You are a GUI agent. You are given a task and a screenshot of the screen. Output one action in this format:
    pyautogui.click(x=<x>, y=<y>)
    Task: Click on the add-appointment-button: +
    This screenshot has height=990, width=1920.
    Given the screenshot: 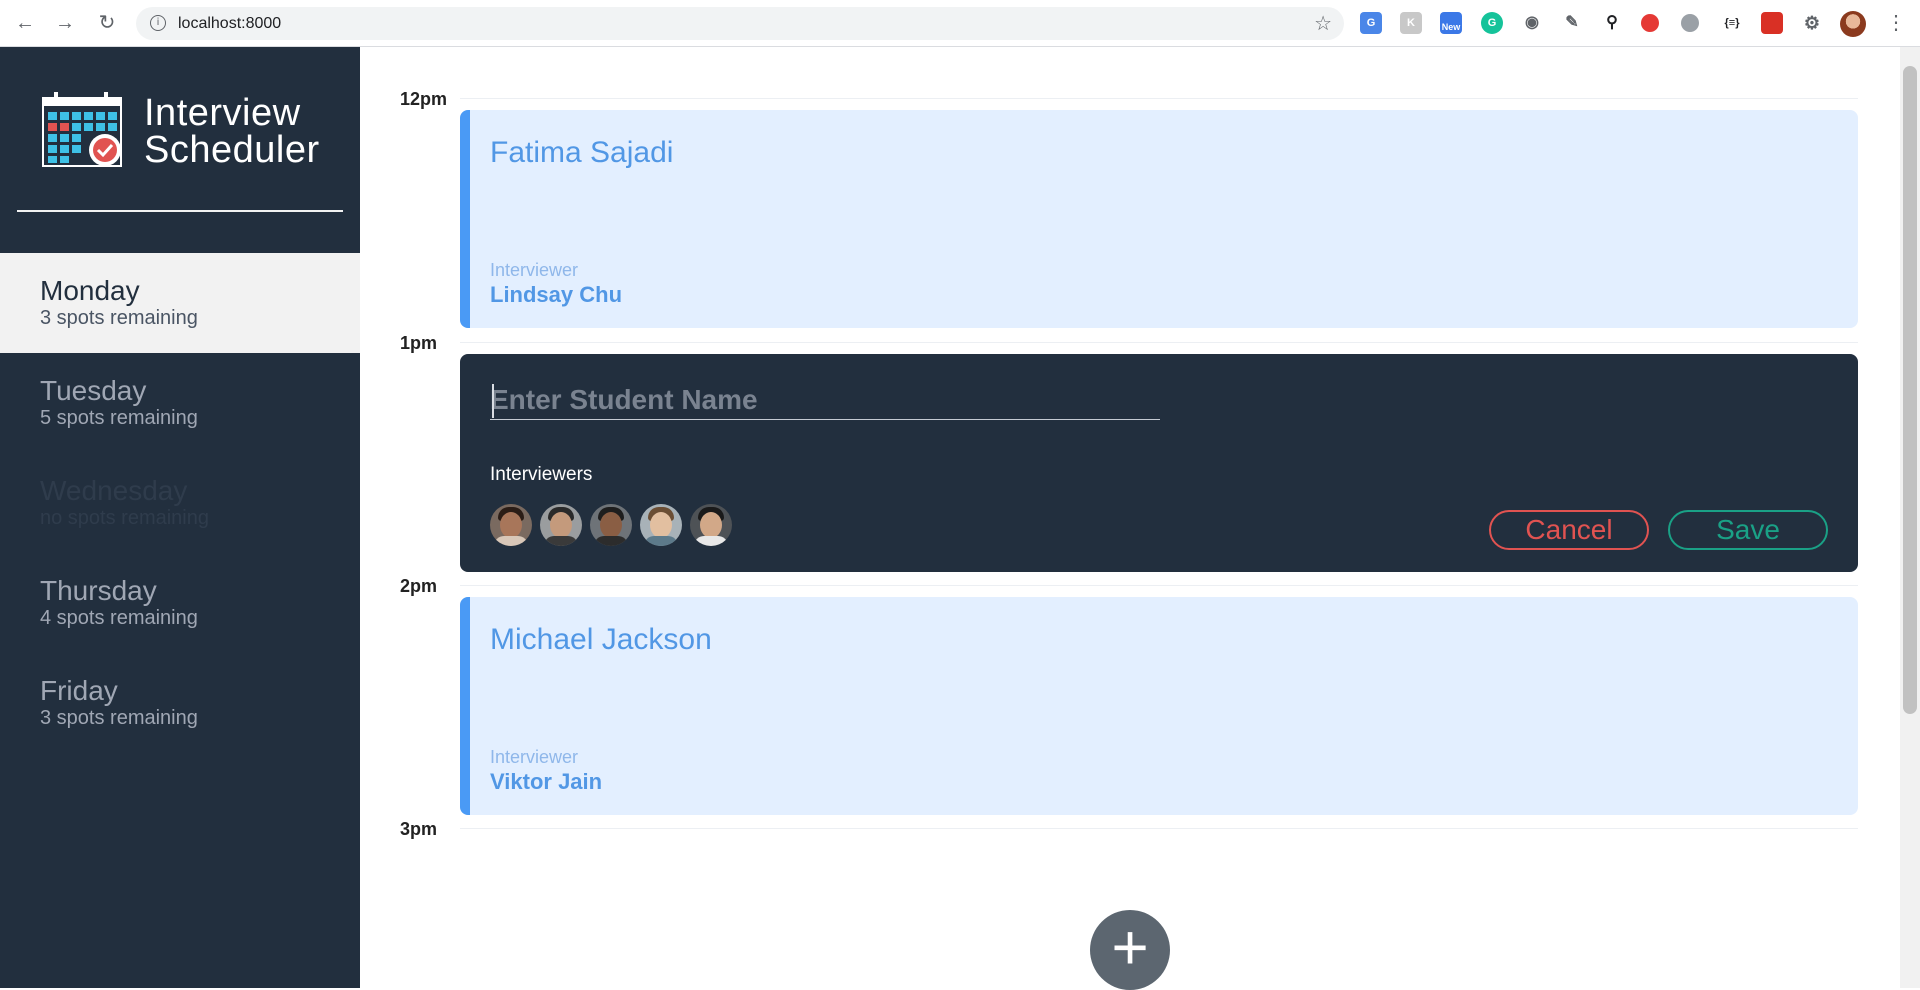 What is the action you would take?
    pyautogui.click(x=1130, y=950)
    